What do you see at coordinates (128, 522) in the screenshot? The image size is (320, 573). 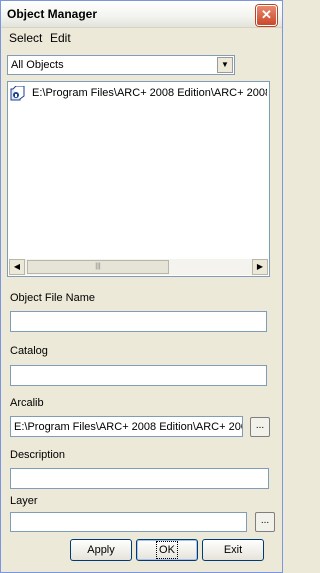 I see `layer-field` at bounding box center [128, 522].